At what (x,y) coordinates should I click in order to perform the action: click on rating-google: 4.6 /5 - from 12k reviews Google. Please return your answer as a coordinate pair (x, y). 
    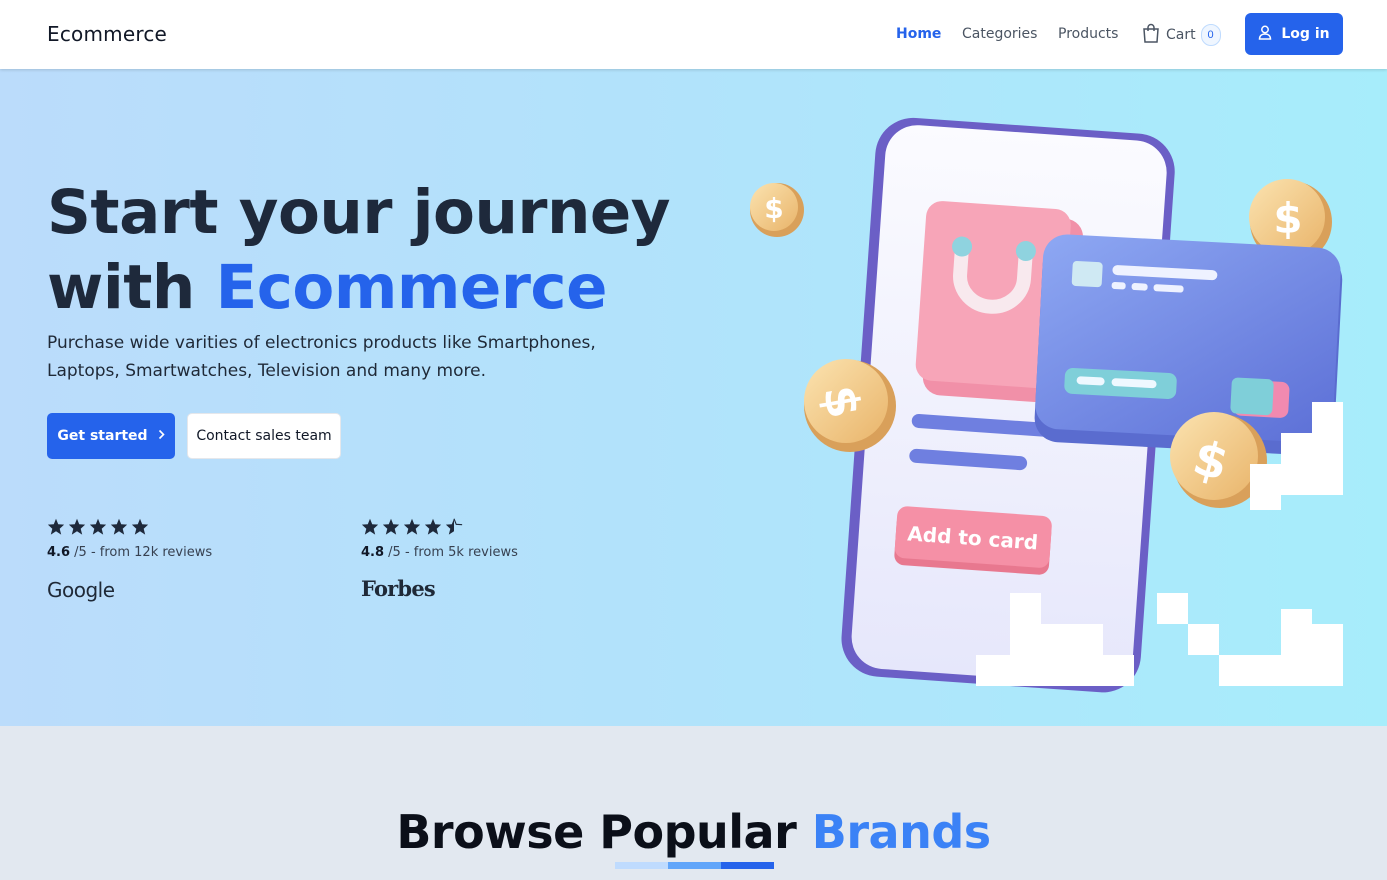
    Looking at the image, I should click on (129, 560).